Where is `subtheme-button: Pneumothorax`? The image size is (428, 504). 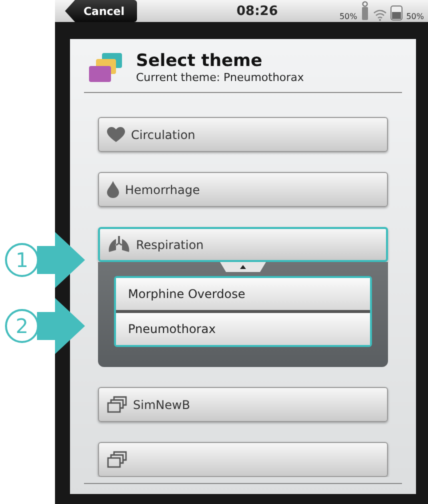 subtheme-button: Pneumothorax is located at coordinates (243, 329).